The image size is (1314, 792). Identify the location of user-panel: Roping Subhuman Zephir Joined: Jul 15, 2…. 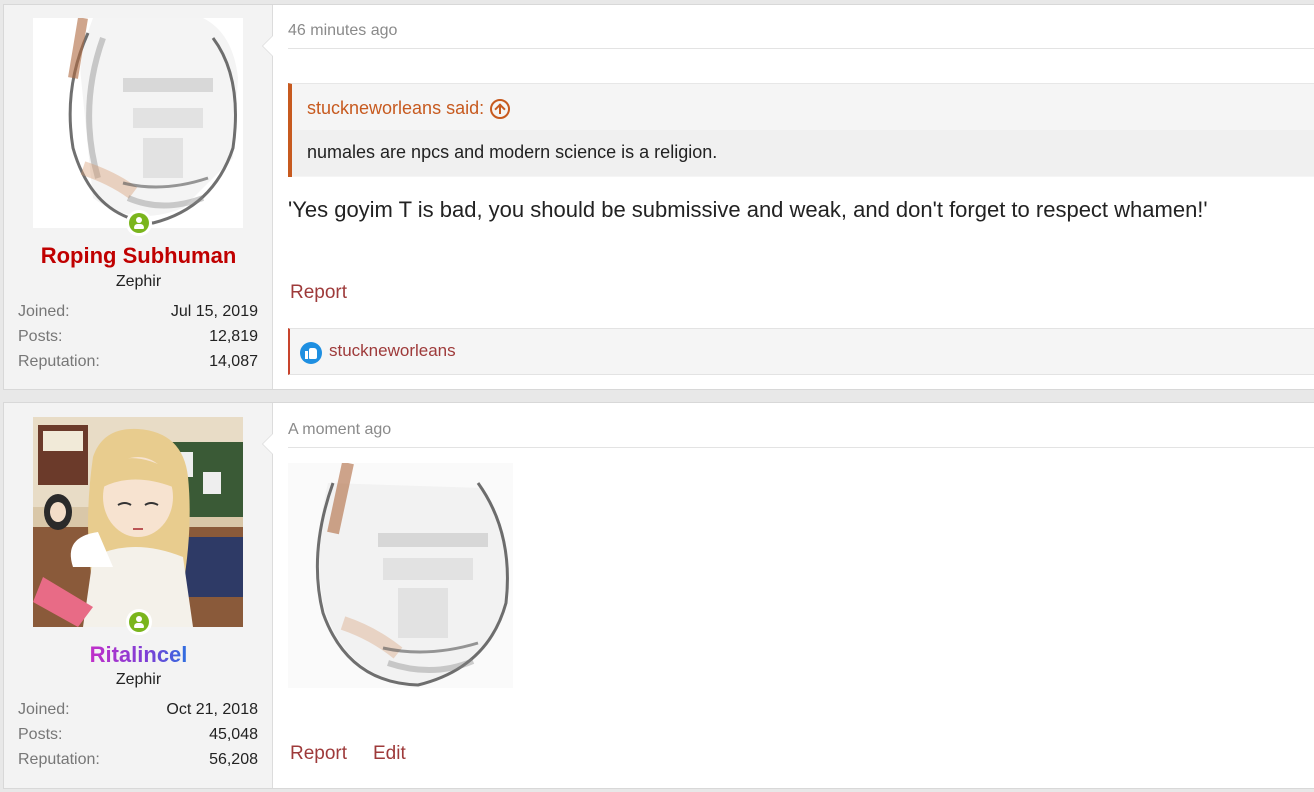
(138, 197).